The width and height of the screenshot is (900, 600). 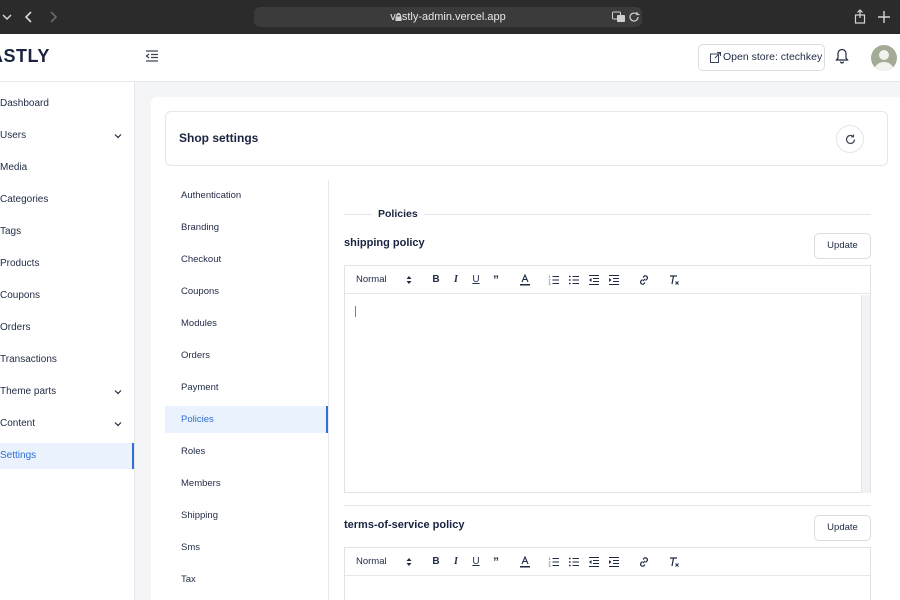 I want to click on settings-tab-label: Shipping, so click(x=199, y=515).